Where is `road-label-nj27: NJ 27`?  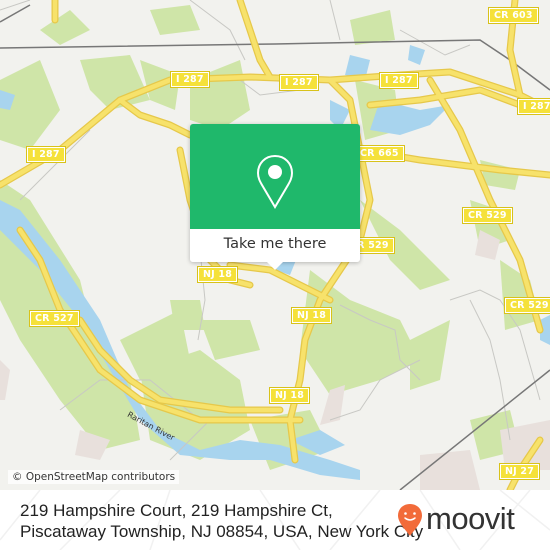 road-label-nj27: NJ 27 is located at coordinates (519, 471).